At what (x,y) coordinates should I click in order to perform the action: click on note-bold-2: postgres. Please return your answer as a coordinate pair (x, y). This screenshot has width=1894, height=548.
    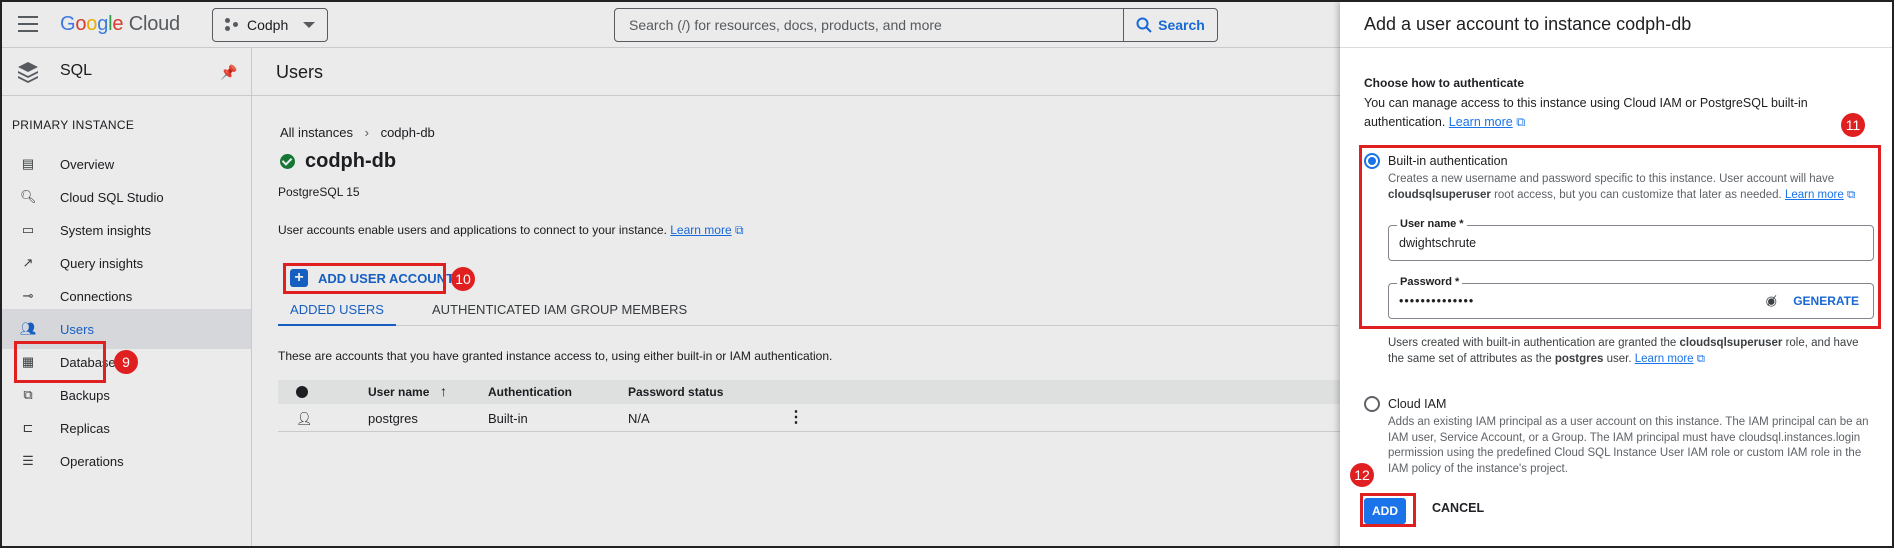
    Looking at the image, I should click on (1579, 358).